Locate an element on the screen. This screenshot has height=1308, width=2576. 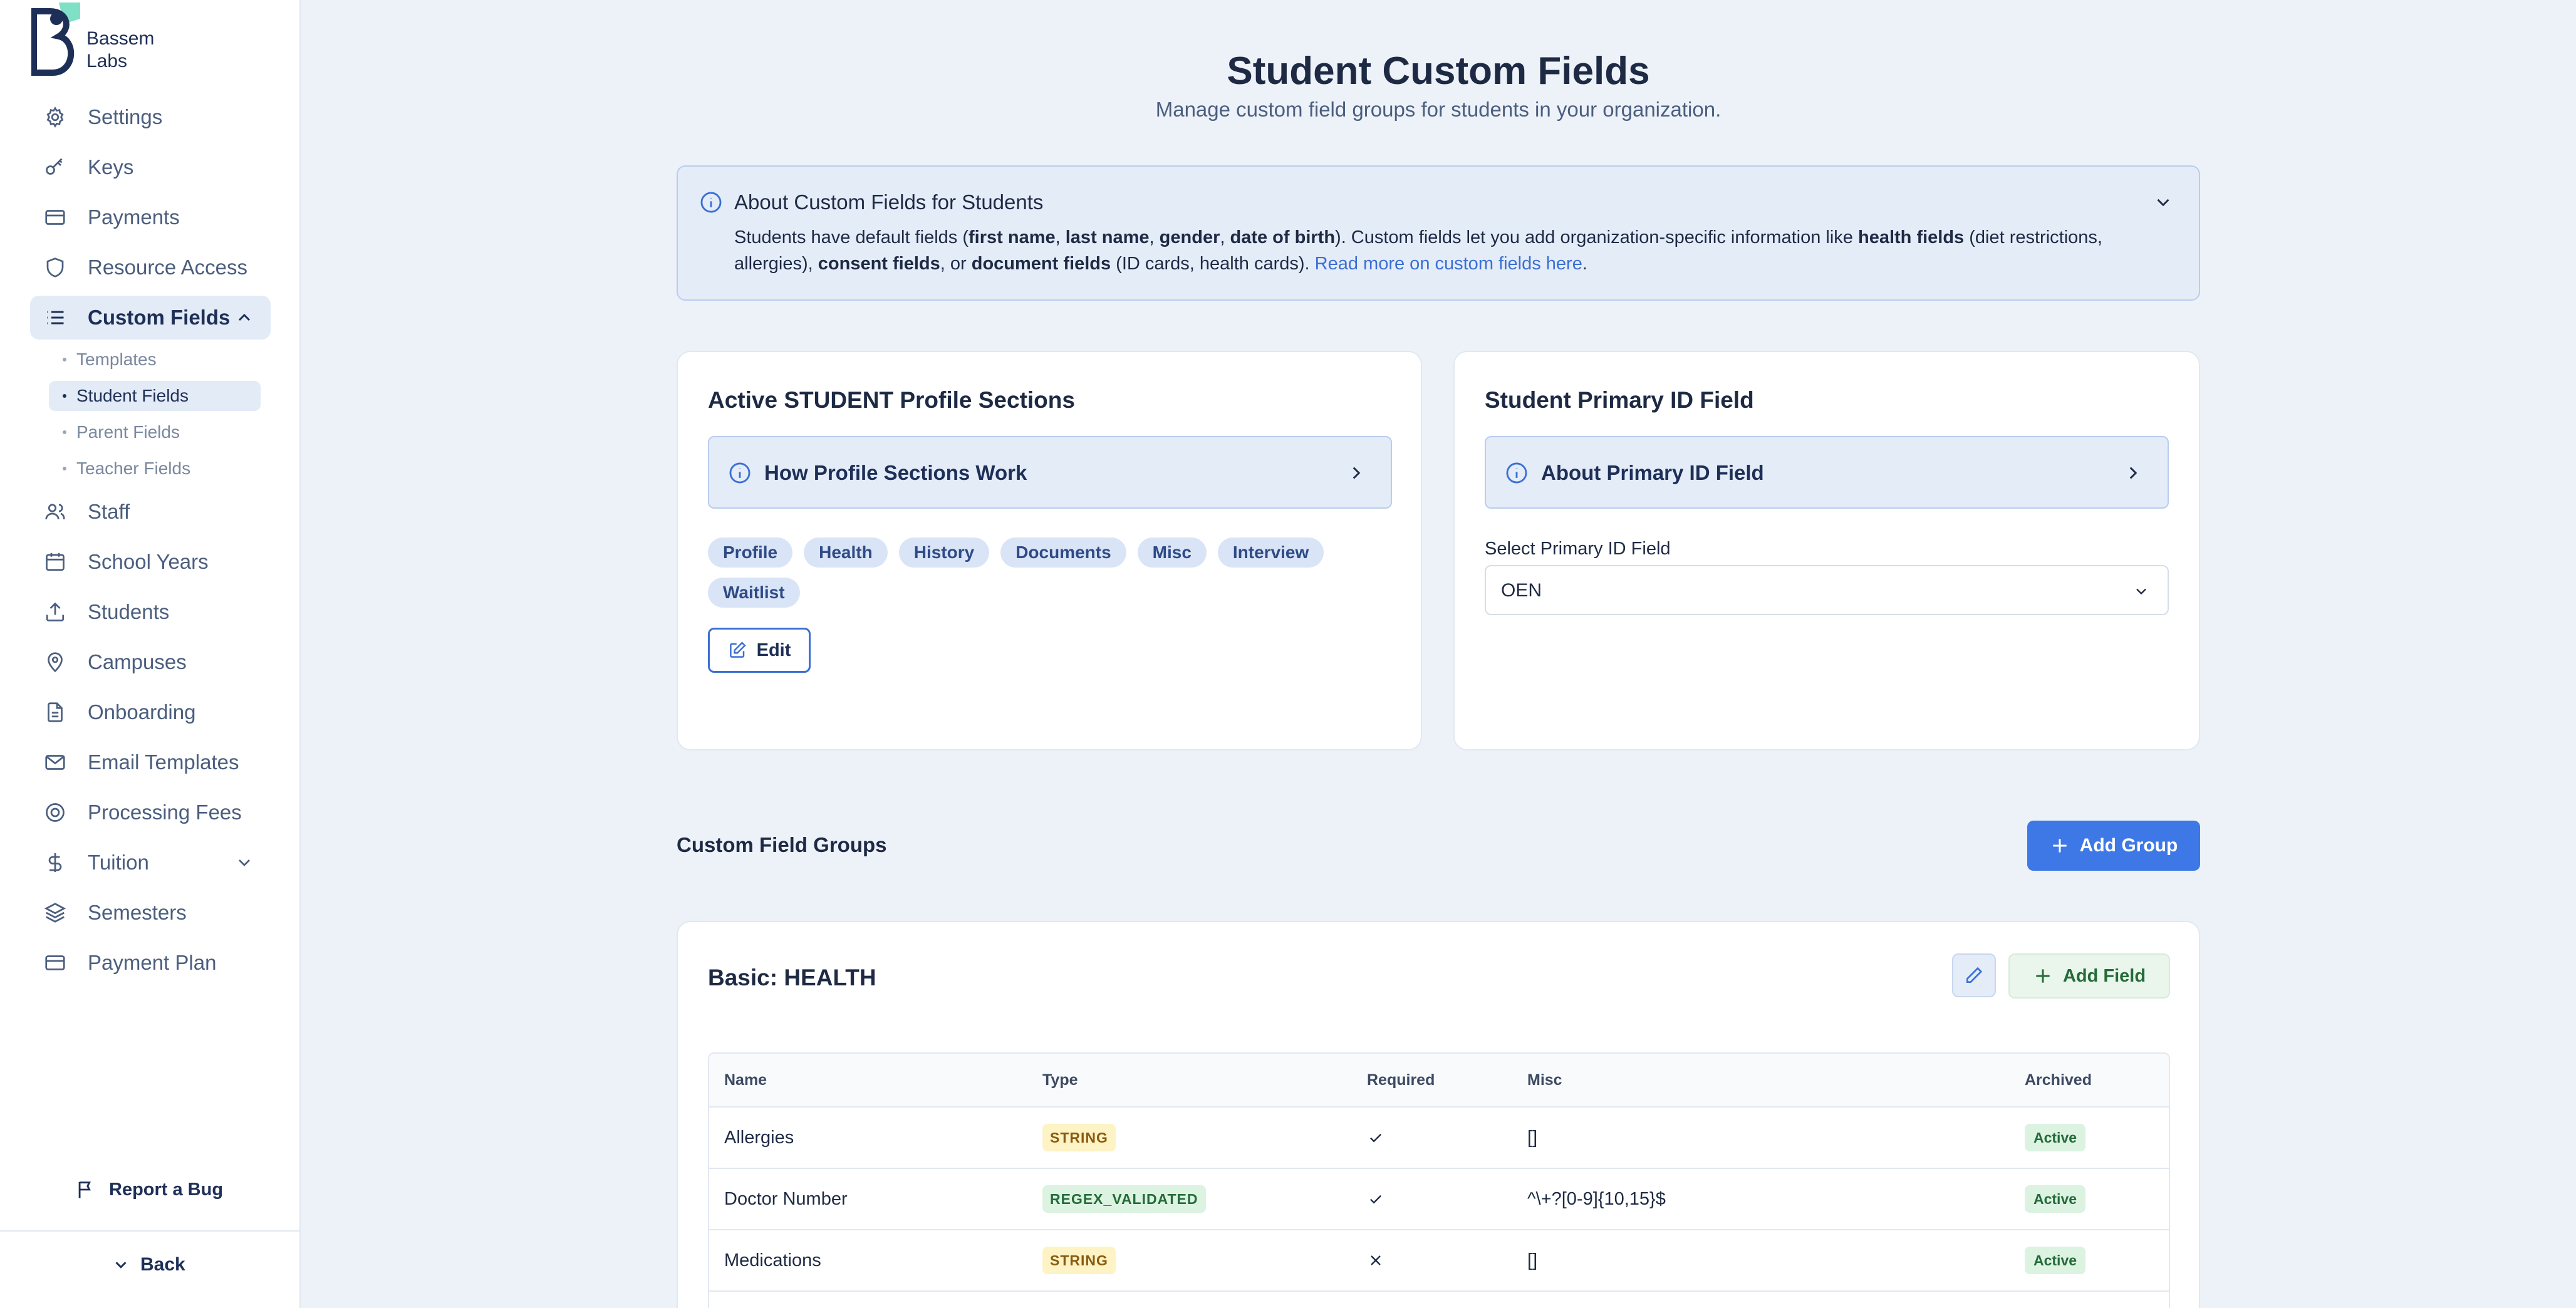
banner-text-bold: gender is located at coordinates (1189, 237).